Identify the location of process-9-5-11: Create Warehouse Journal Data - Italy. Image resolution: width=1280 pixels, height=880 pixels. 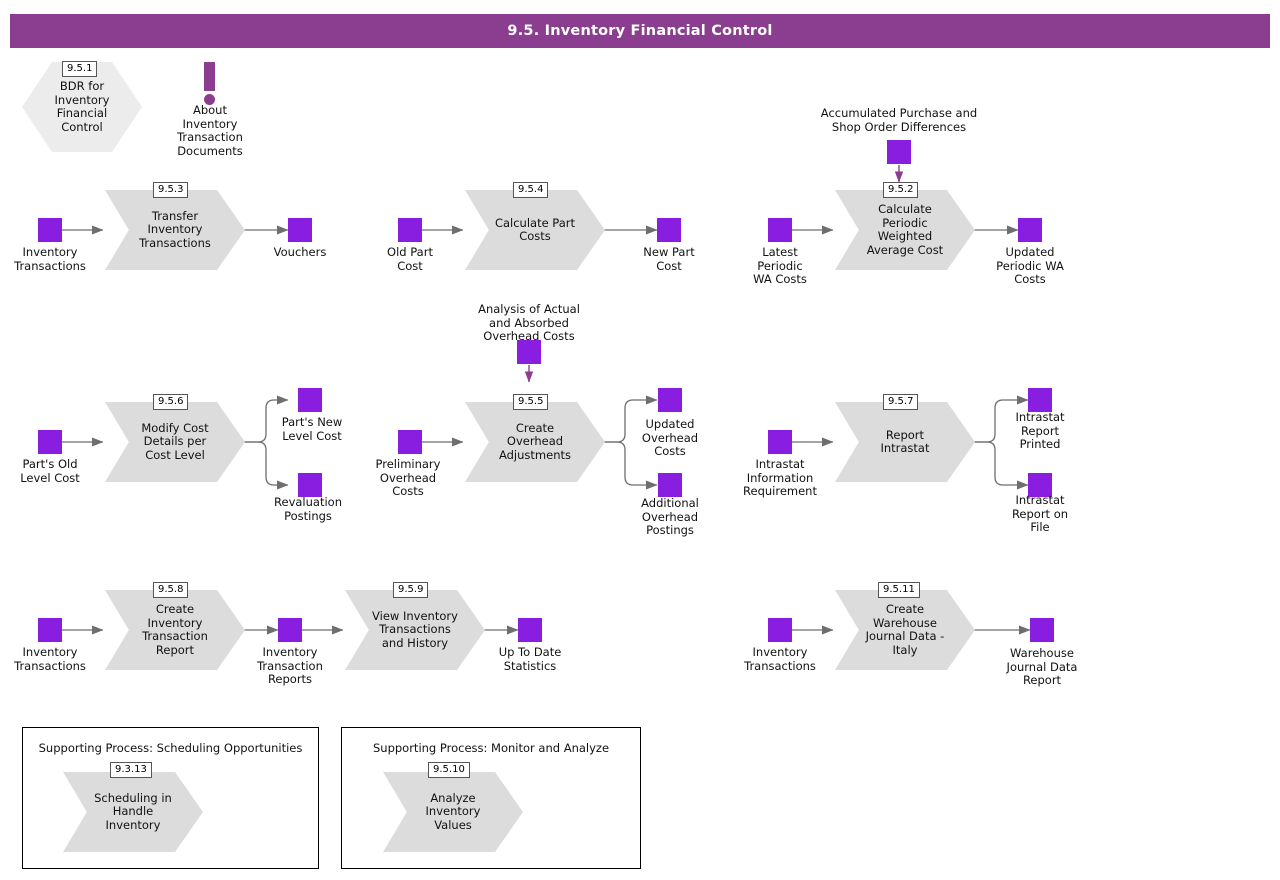
(907, 632).